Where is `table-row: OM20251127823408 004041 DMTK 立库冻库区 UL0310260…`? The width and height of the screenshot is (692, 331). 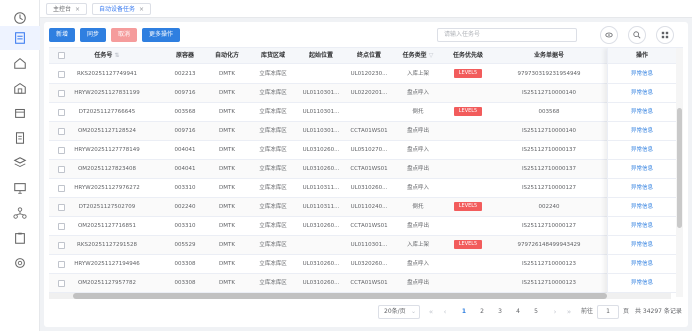 table-row: OM20251127823408 004041 DMTK 立库冻库区 UL0310260… is located at coordinates (366, 169).